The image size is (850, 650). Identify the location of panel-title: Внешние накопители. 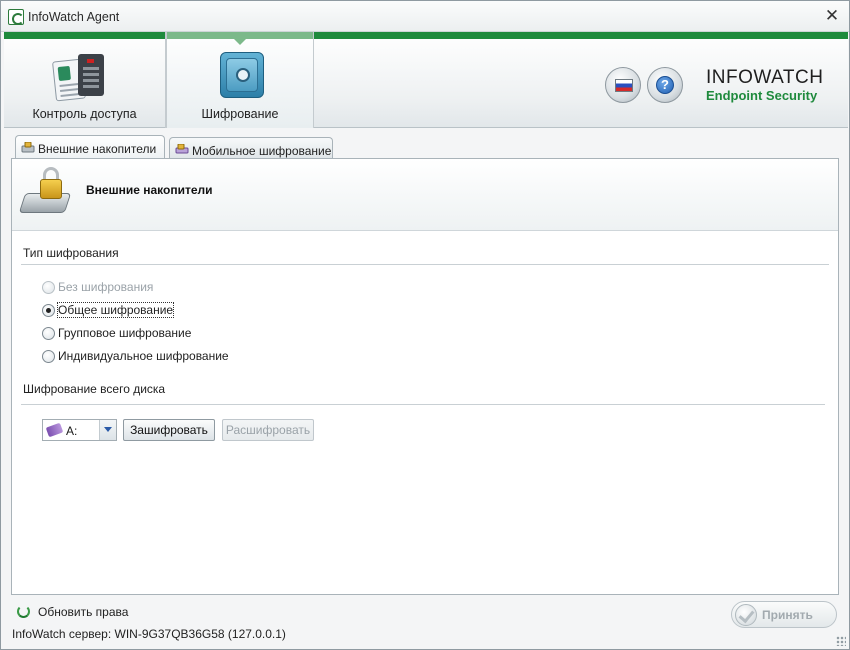
(149, 190).